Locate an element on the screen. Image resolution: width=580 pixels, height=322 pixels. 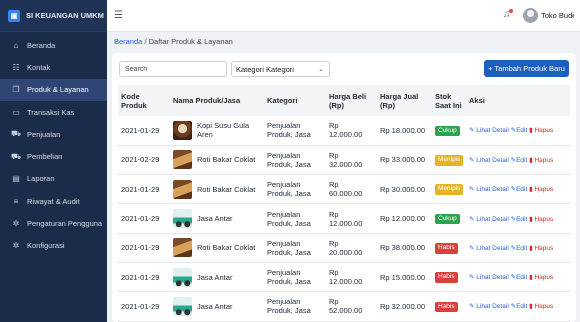
sidebar-item-transaksi-kas: ▭ Transaksi Kas is located at coordinates (53, 112).